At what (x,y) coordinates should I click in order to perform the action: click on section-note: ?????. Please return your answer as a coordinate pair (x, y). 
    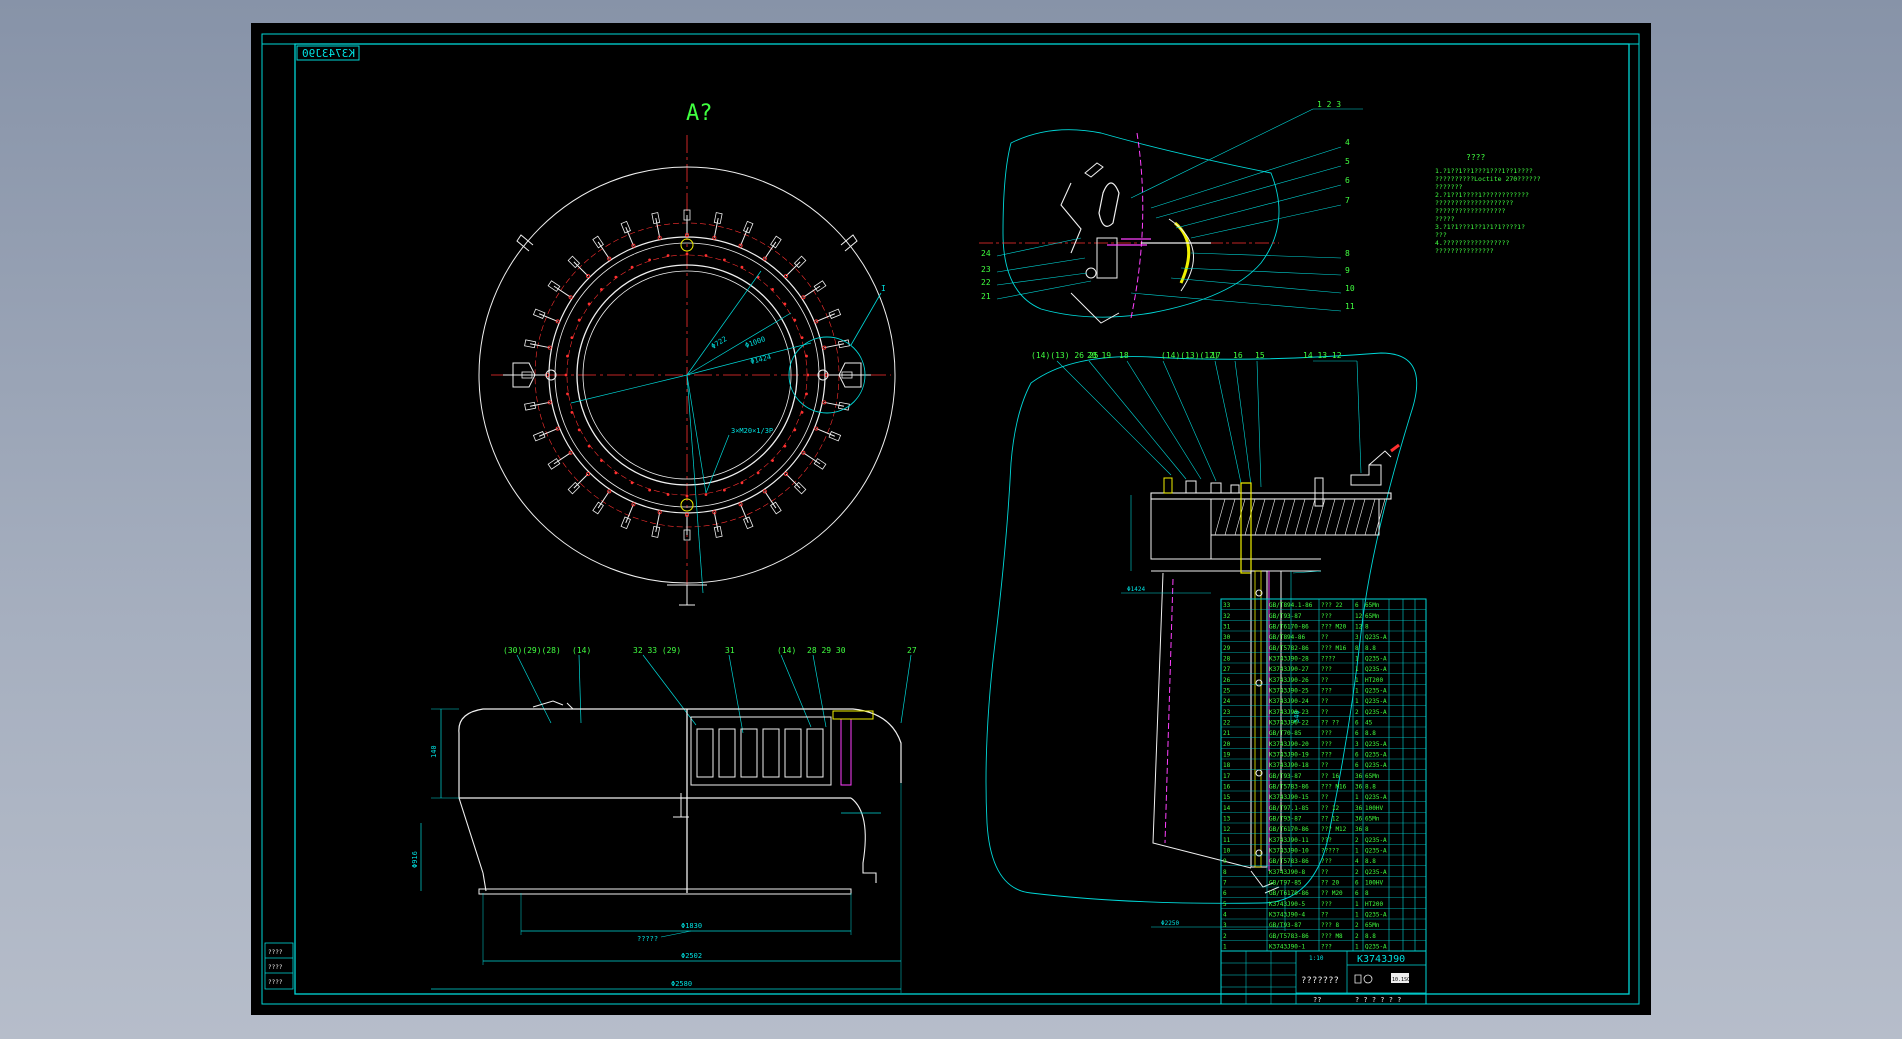
    Looking at the image, I should click on (647, 939).